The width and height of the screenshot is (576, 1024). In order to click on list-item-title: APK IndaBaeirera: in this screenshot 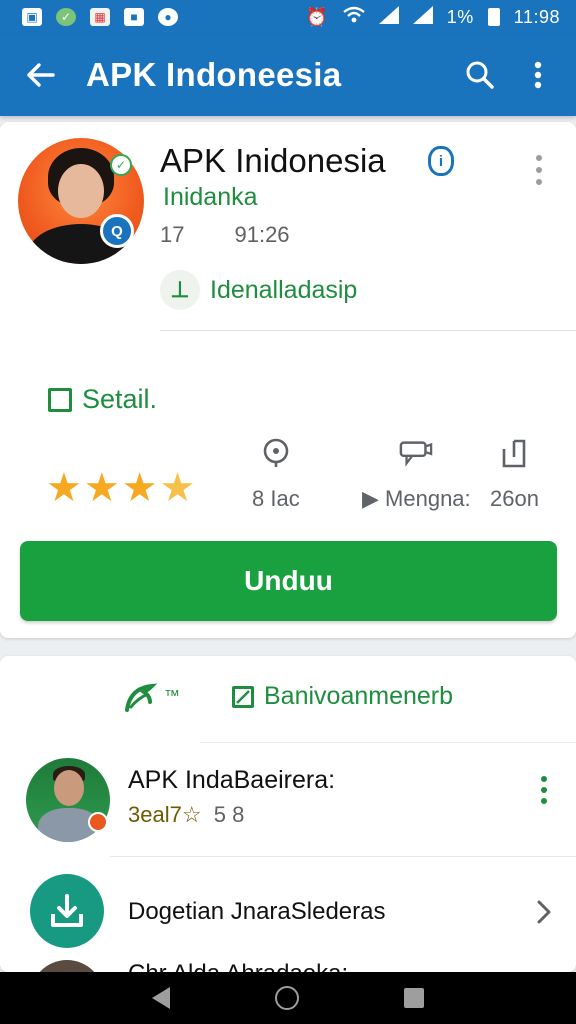, I will do `click(232, 780)`.